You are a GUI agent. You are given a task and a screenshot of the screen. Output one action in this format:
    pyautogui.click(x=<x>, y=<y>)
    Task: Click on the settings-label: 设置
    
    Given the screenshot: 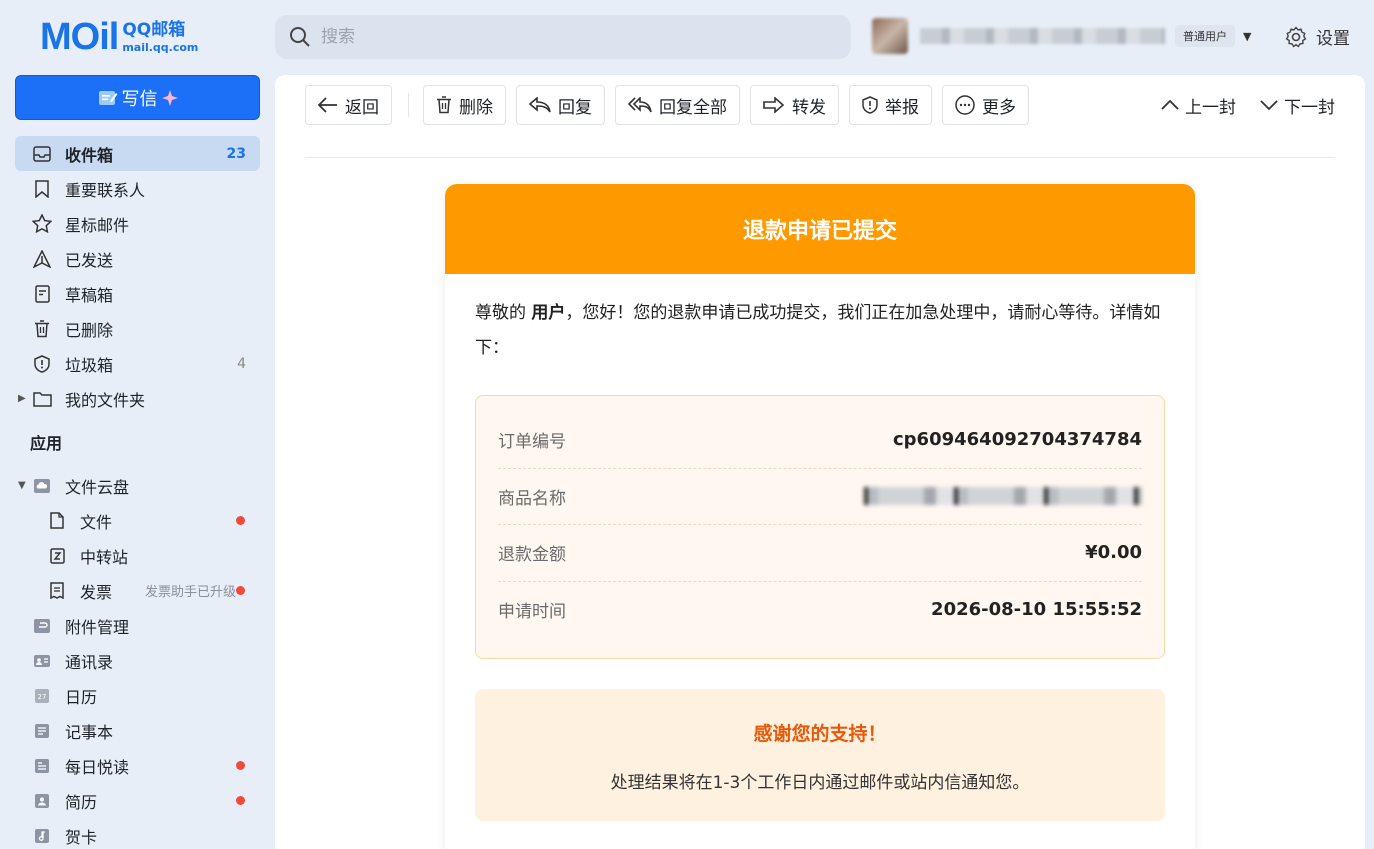 What is the action you would take?
    pyautogui.click(x=1333, y=39)
    